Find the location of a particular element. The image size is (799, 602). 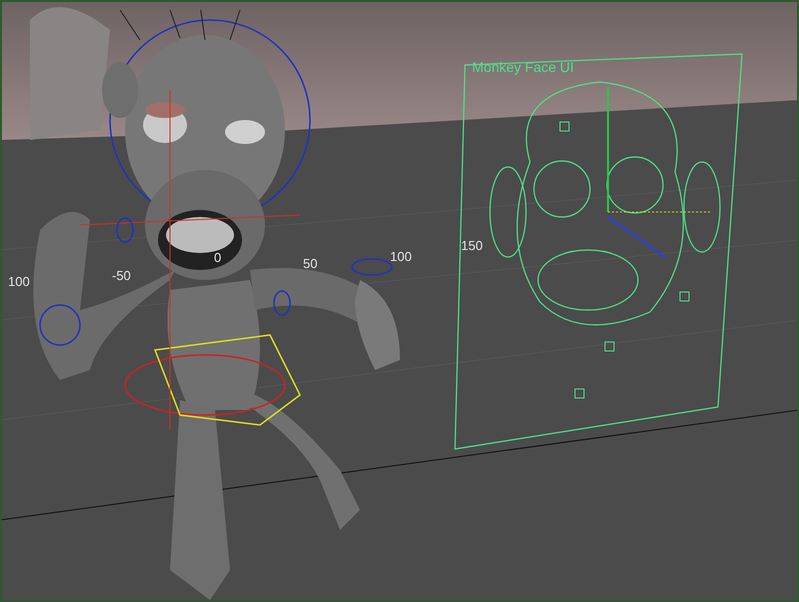

panel-title: Monkey Face UI is located at coordinates (523, 67).